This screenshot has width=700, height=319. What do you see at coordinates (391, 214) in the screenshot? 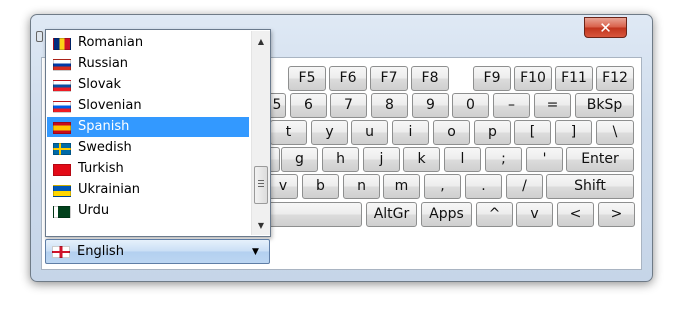
I see `key-altgr: AltGr` at bounding box center [391, 214].